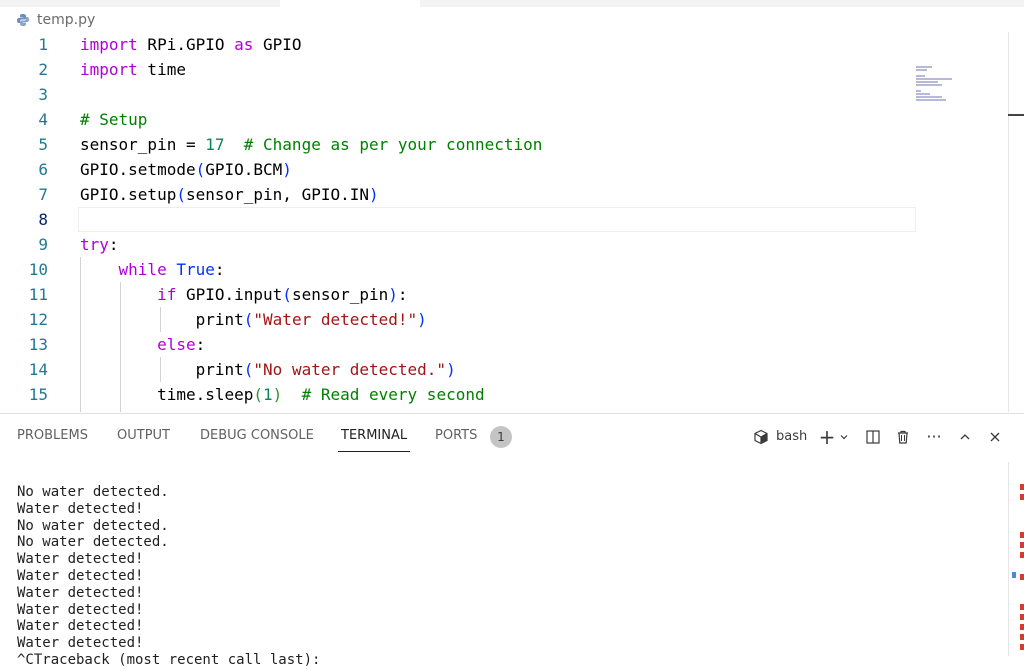 This screenshot has height=669, width=1024. Describe the element at coordinates (66, 20) in the screenshot. I see `breadcrumb-filename: temp.py` at that location.